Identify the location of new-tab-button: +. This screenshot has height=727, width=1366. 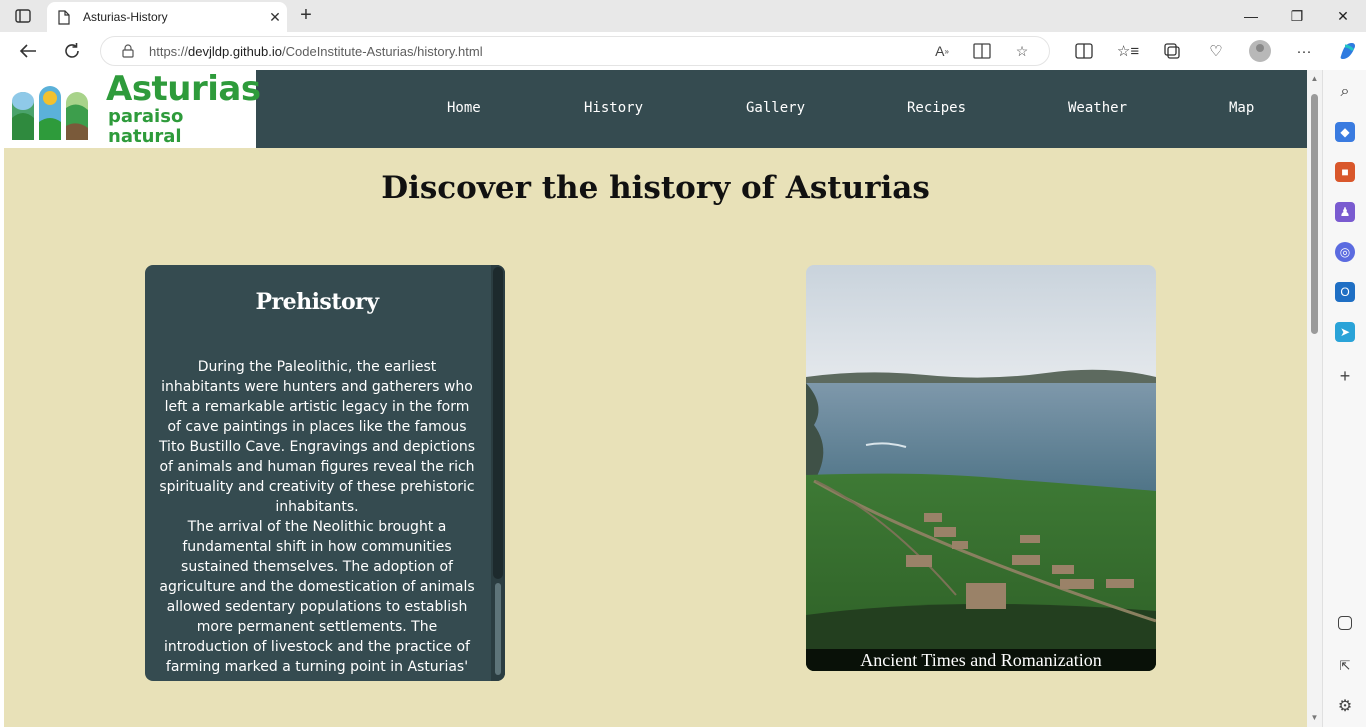
(306, 16).